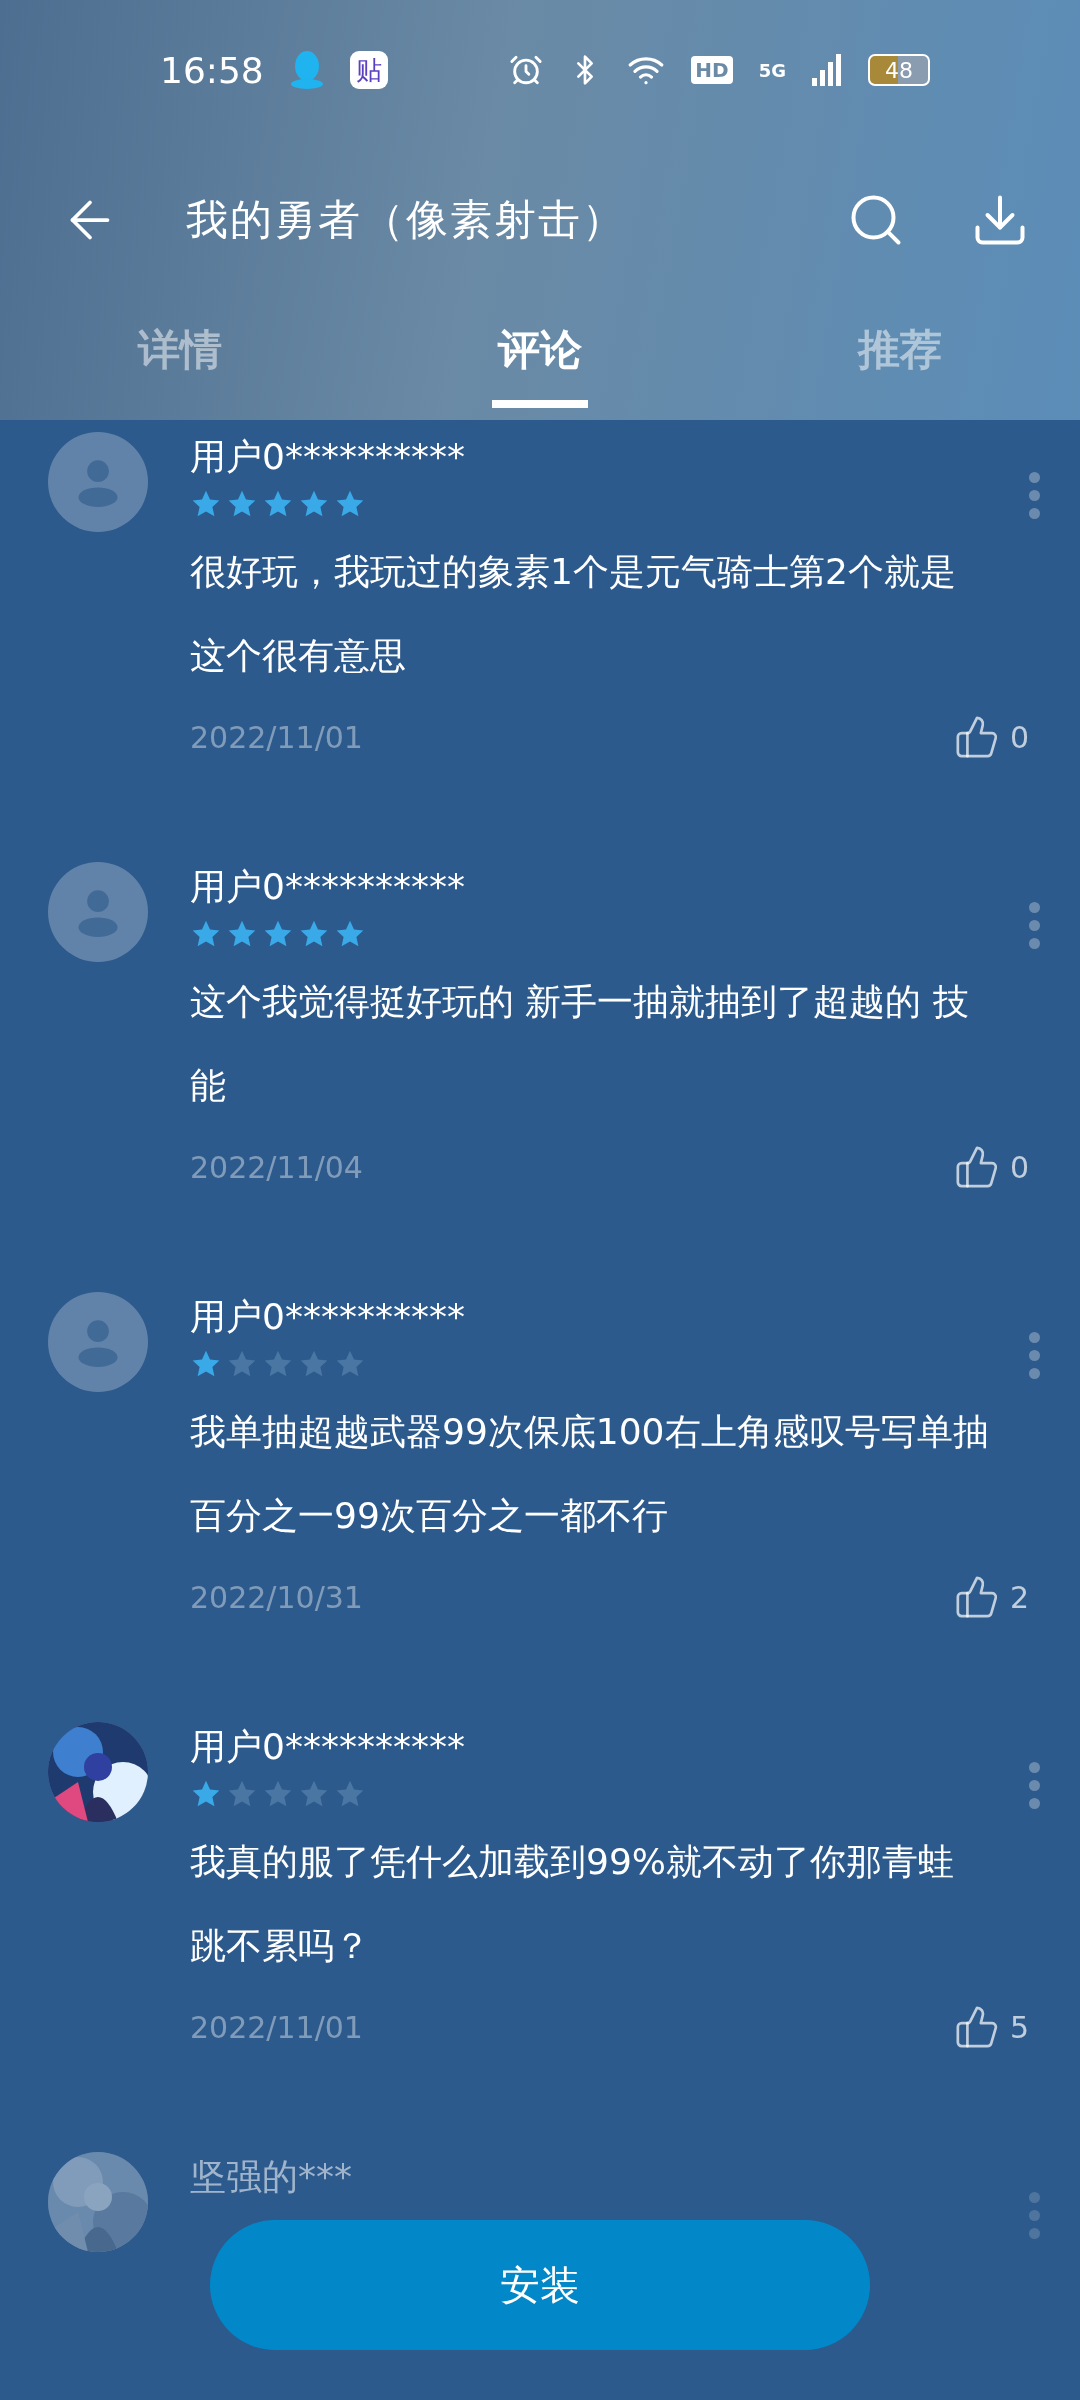  What do you see at coordinates (277, 1597) in the screenshot?
I see `comment-date: 2022/10/31` at bounding box center [277, 1597].